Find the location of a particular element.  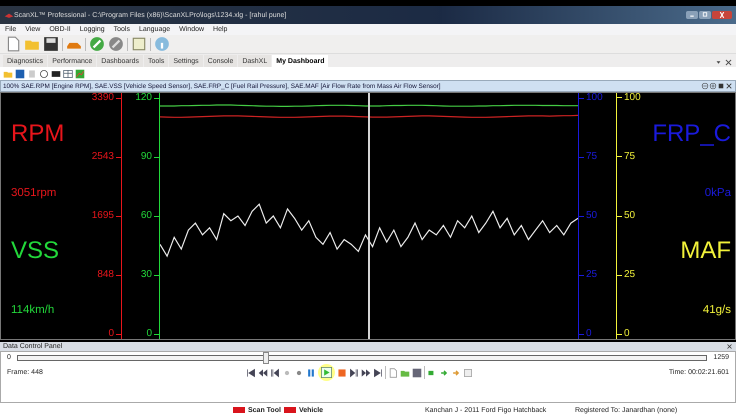

table-icon is located at coordinates (68, 73).